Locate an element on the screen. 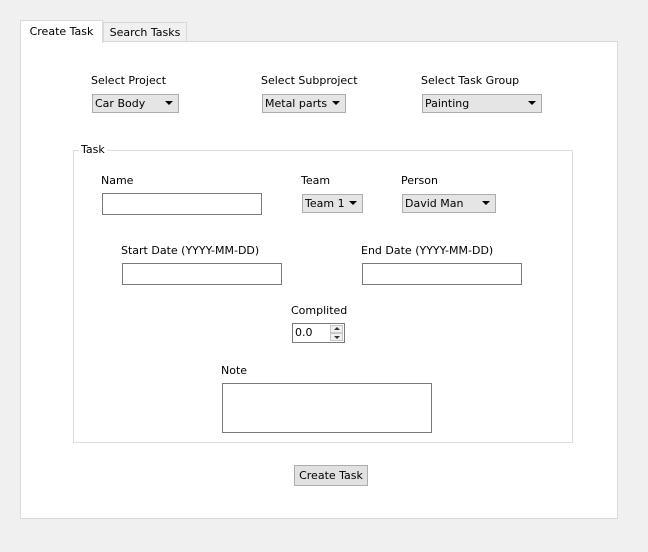  spin-down-button is located at coordinates (336, 337).